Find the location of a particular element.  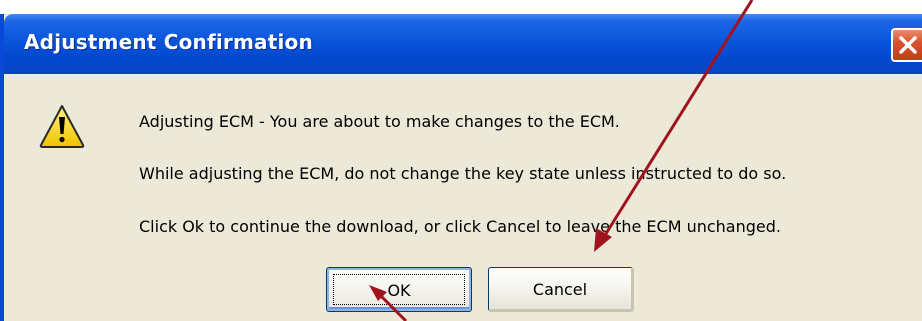

close-x-icon is located at coordinates (908, 45).